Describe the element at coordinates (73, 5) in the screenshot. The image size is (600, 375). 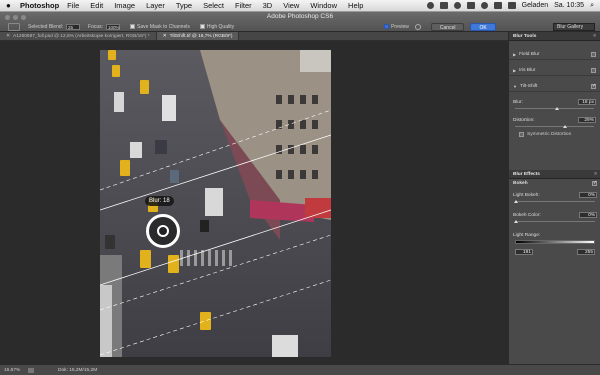
I see `menu-file: File` at that location.